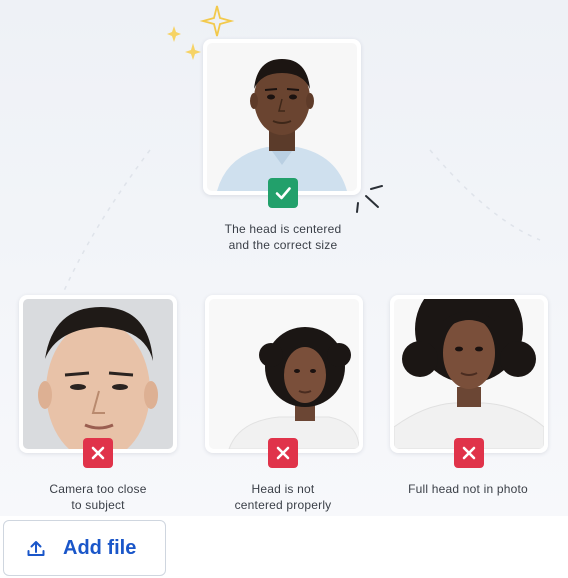 The height and width of the screenshot is (578, 568). Describe the element at coordinates (283, 245) in the screenshot. I see `caption-line: and the correct size` at that location.